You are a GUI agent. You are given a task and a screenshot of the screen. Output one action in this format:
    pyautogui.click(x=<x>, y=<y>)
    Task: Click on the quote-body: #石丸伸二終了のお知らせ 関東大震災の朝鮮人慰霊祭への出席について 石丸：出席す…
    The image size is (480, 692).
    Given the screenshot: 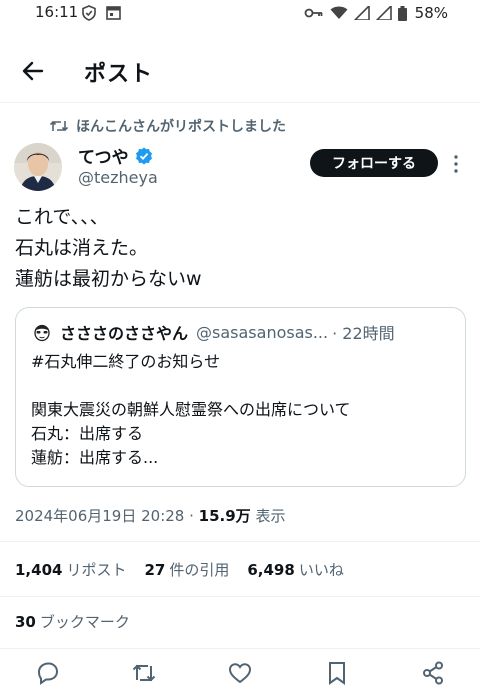 What is the action you would take?
    pyautogui.click(x=191, y=410)
    